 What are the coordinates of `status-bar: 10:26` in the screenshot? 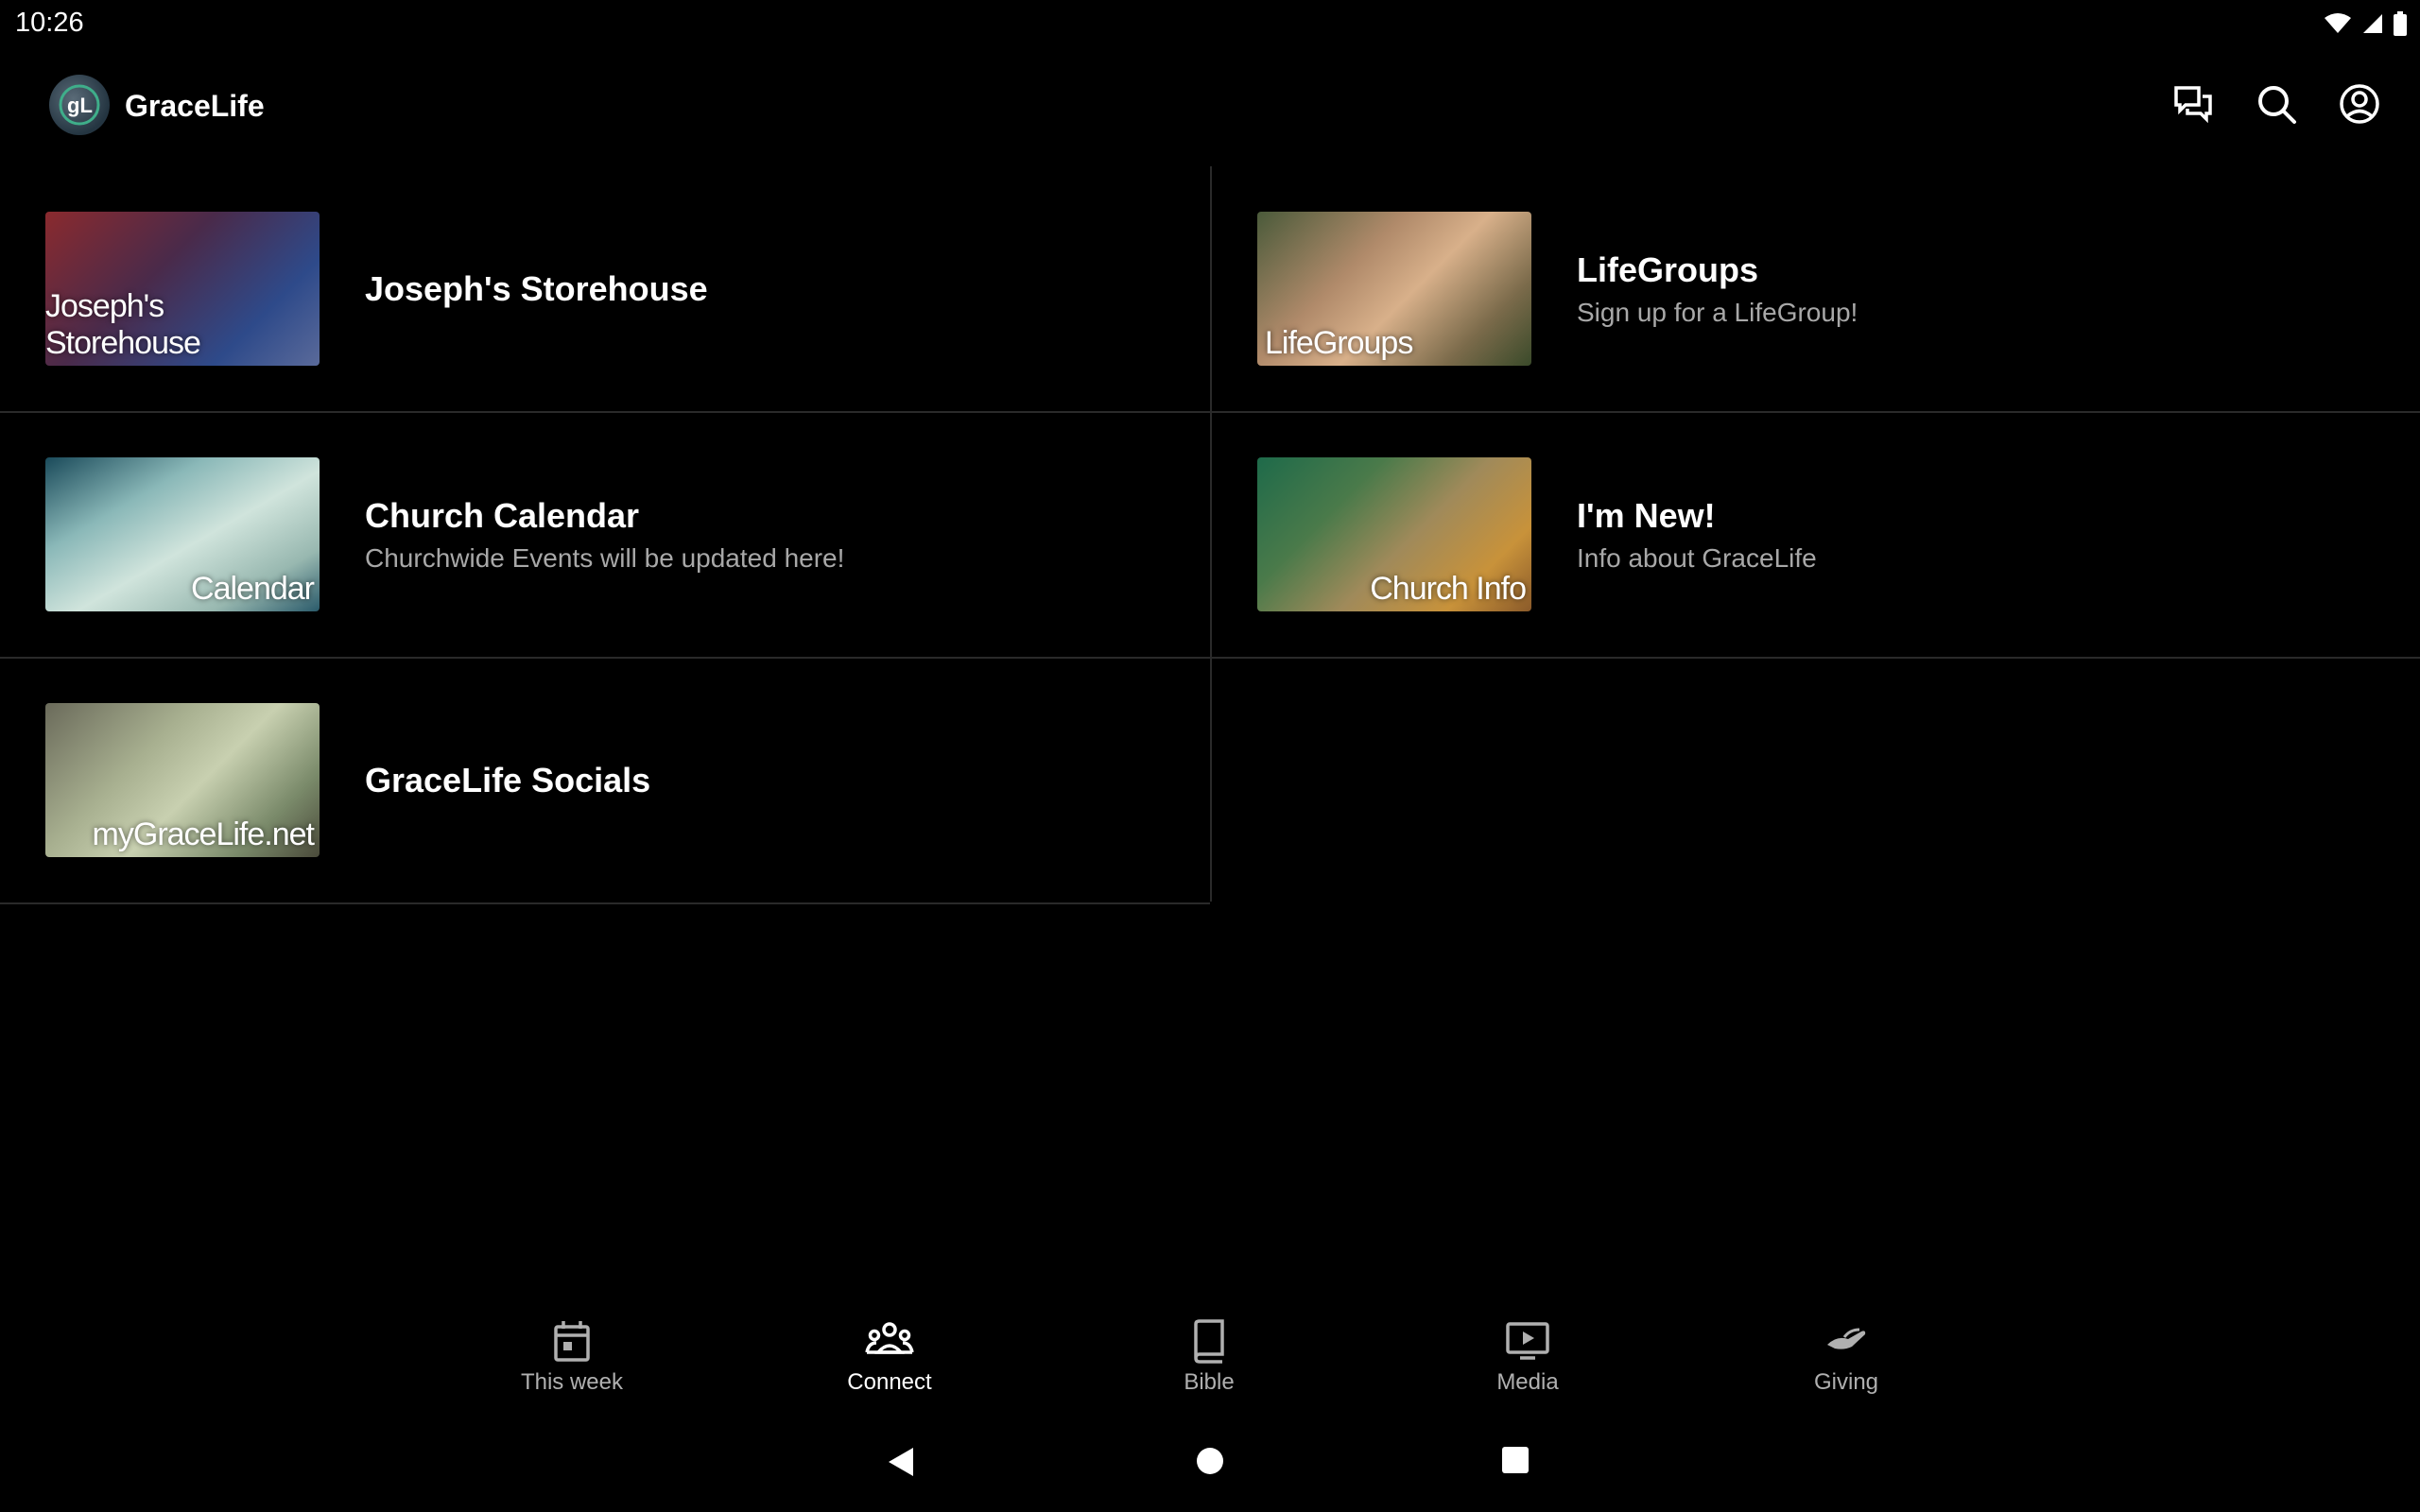 It's located at (1210, 23).